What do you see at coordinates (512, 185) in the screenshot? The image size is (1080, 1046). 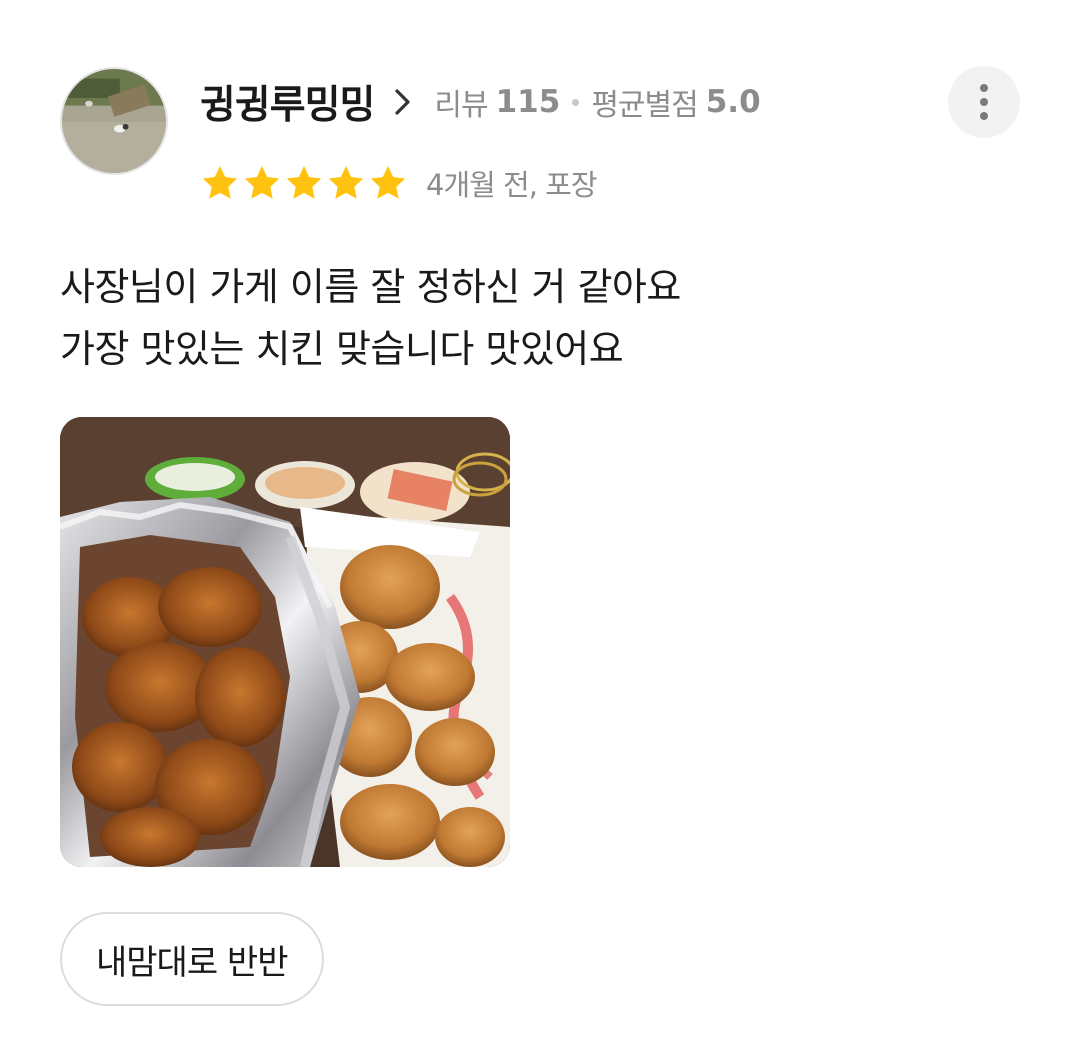 I see `review-date-and-type: 4개월 전, 포장` at bounding box center [512, 185].